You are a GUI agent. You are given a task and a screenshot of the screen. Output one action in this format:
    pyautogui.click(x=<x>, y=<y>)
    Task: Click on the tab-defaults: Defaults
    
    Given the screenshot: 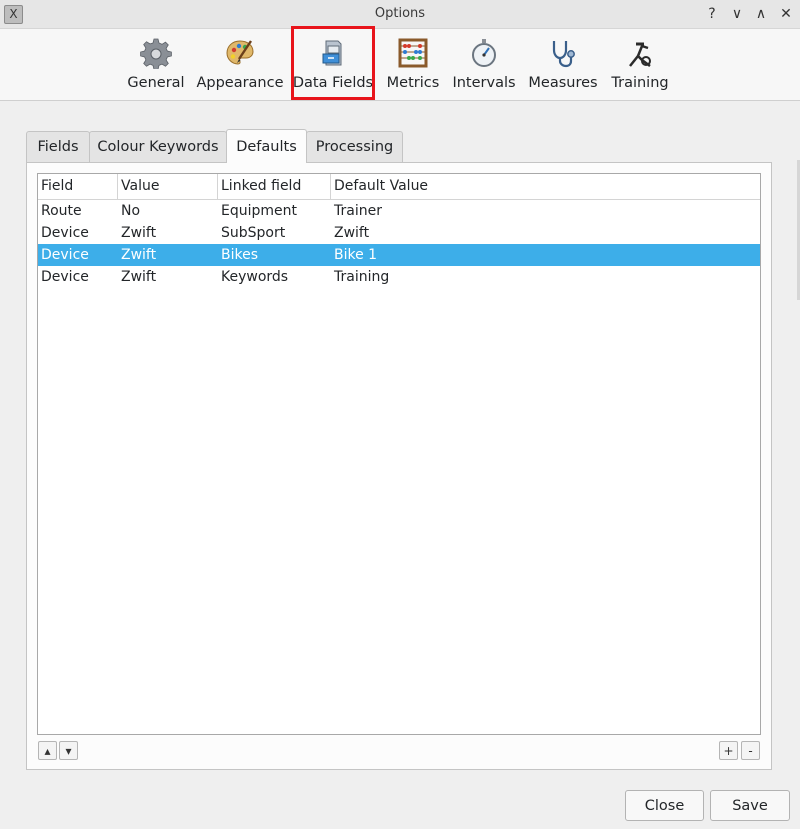 What is the action you would take?
    pyautogui.click(x=266, y=146)
    